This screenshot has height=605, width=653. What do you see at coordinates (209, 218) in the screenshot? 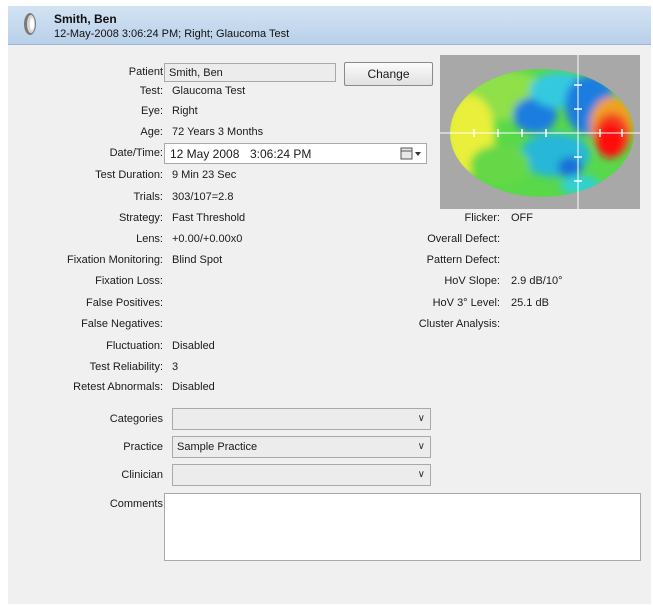
I see `strategy-value: Fast Threshold` at bounding box center [209, 218].